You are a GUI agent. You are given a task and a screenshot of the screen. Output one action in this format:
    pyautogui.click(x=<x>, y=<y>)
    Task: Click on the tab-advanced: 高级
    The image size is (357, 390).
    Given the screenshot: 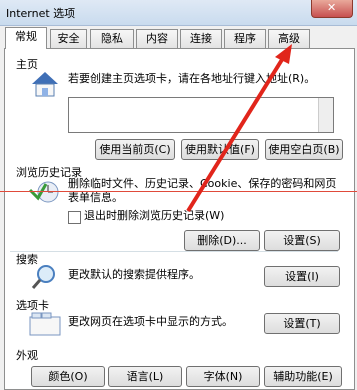 What is the action you would take?
    pyautogui.click(x=289, y=38)
    